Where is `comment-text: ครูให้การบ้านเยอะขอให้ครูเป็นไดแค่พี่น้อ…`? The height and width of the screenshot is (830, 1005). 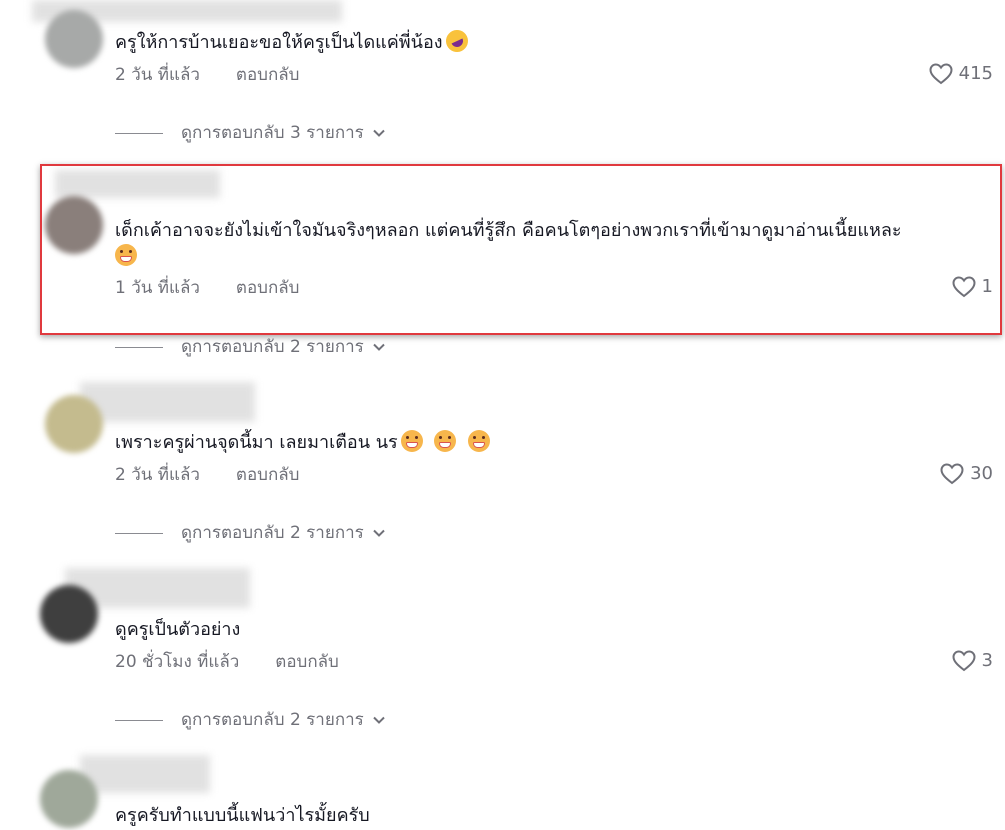 comment-text: ครูให้การบ้านเยอะขอให้ครูเป็นไดแค่พี่น้อ… is located at coordinates (293, 41).